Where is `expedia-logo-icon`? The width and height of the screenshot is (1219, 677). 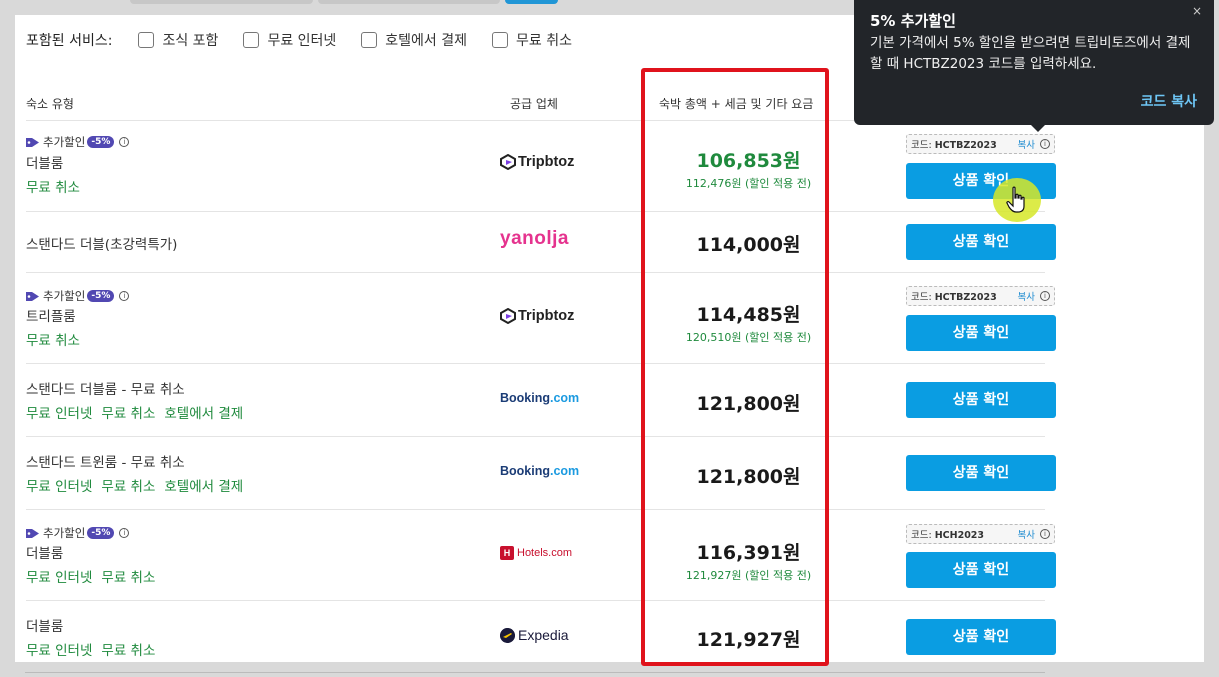
expedia-logo-icon is located at coordinates (507, 635).